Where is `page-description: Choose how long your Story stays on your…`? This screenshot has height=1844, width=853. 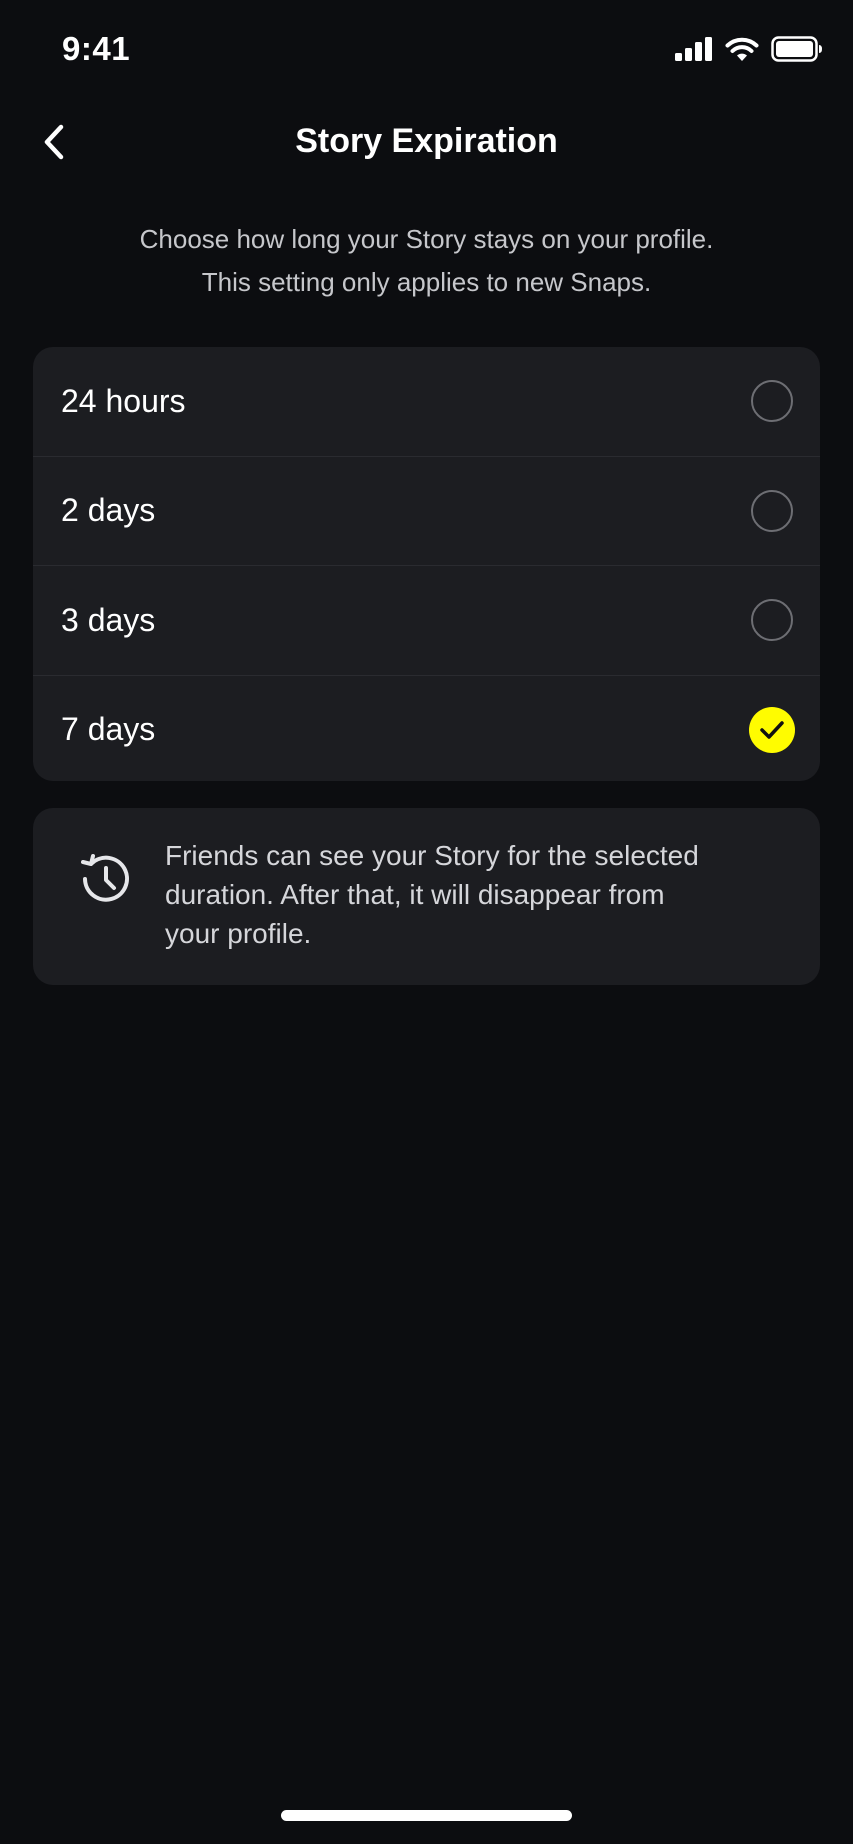
page-description: Choose how long your Story stays on your… is located at coordinates (426, 261).